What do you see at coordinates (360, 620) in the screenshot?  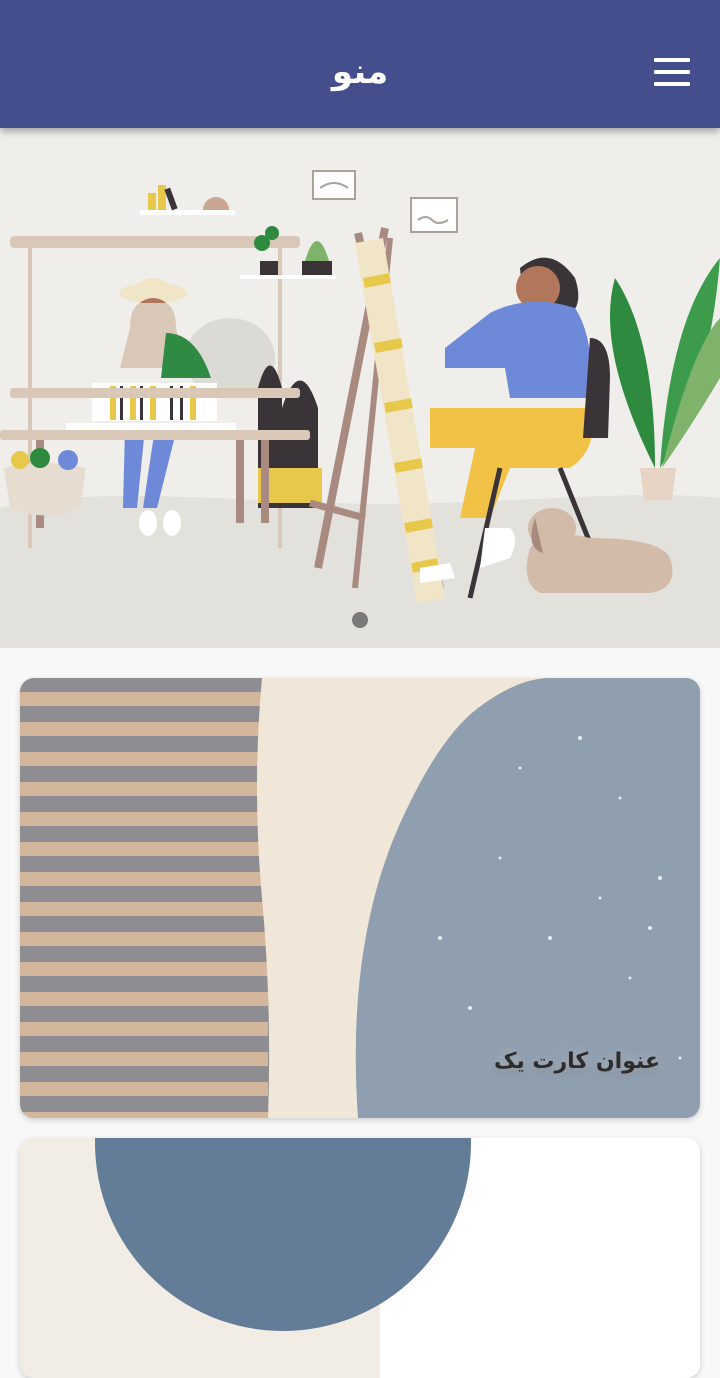 I see `carousel-dot` at bounding box center [360, 620].